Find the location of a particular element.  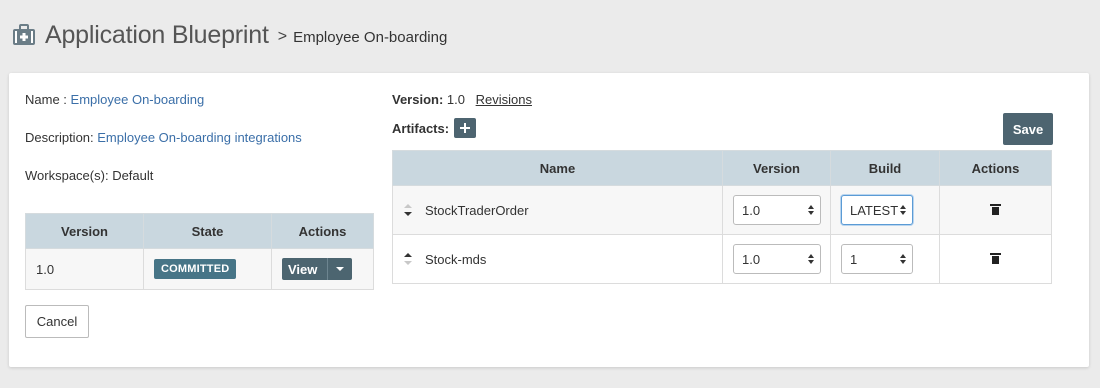

cancel-button: Cancel is located at coordinates (57, 321).